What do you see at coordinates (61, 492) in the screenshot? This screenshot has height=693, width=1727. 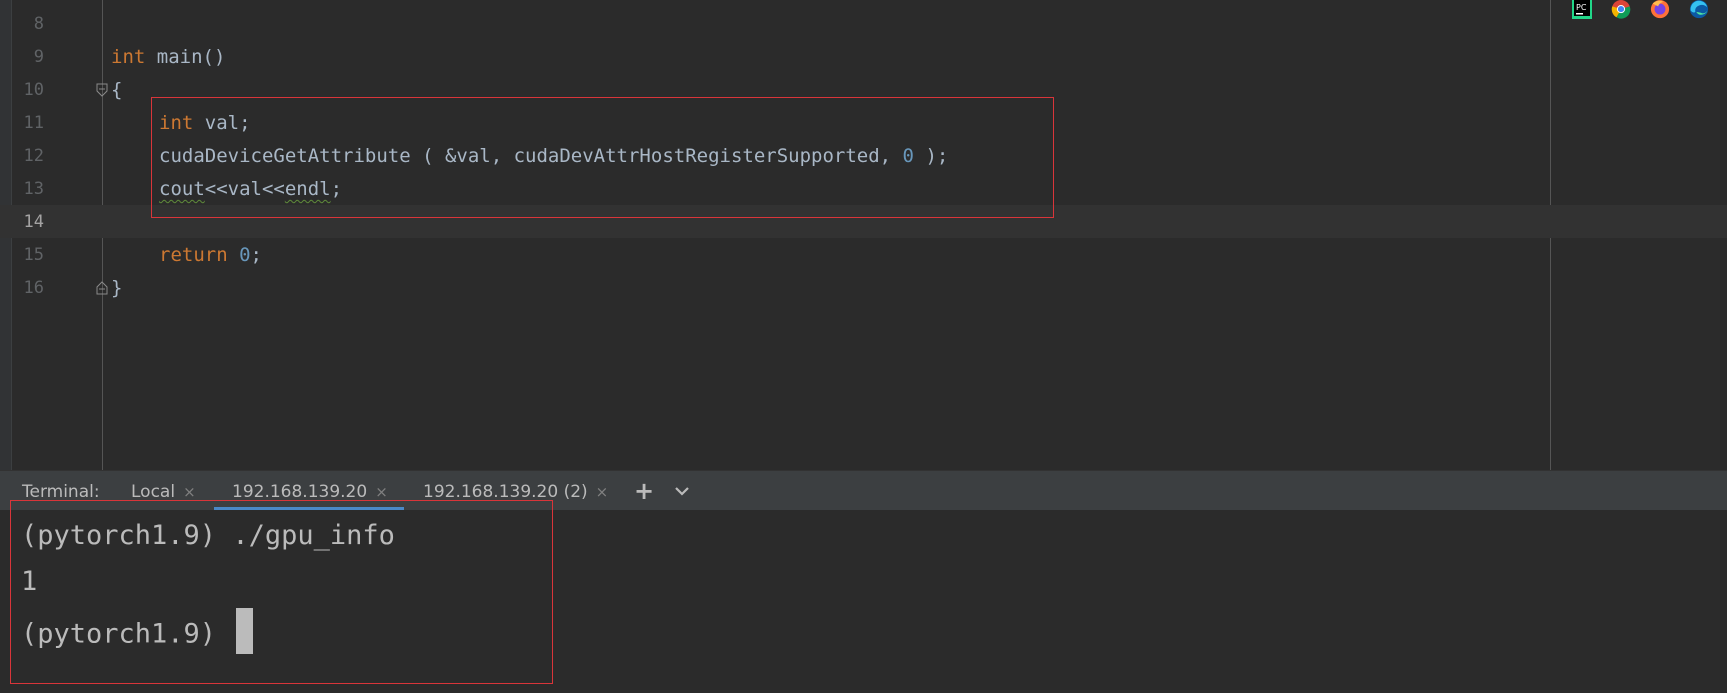 I see `terminal-label: Terminal:` at bounding box center [61, 492].